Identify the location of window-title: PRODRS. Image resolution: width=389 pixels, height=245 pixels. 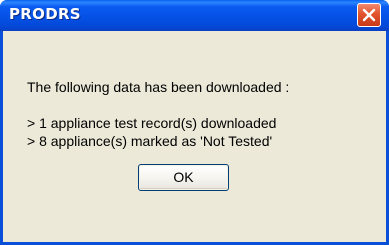
(45, 14).